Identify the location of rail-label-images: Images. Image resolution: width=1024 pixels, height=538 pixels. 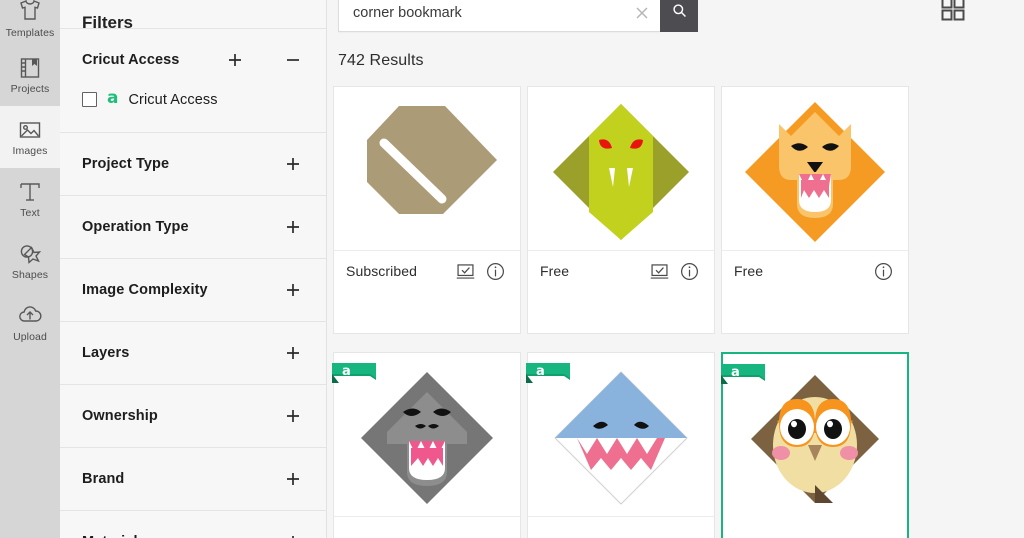
(30, 151).